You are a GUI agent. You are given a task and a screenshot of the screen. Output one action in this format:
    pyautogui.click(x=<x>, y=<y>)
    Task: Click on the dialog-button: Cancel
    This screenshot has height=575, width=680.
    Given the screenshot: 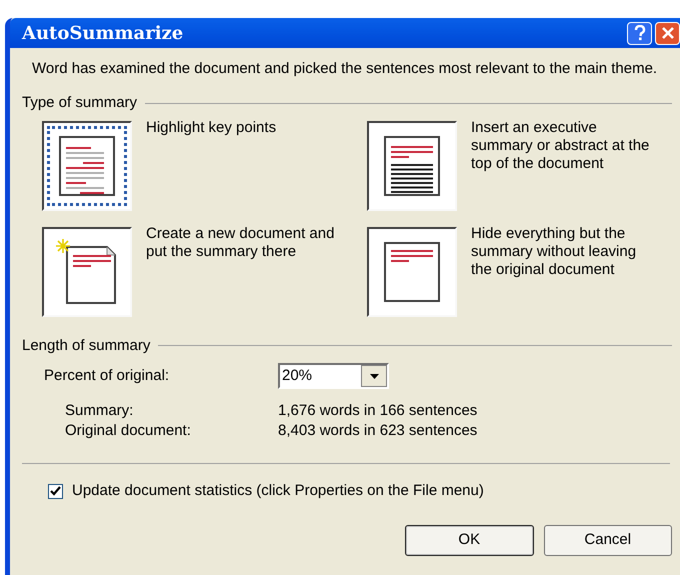 What is the action you would take?
    pyautogui.click(x=608, y=540)
    